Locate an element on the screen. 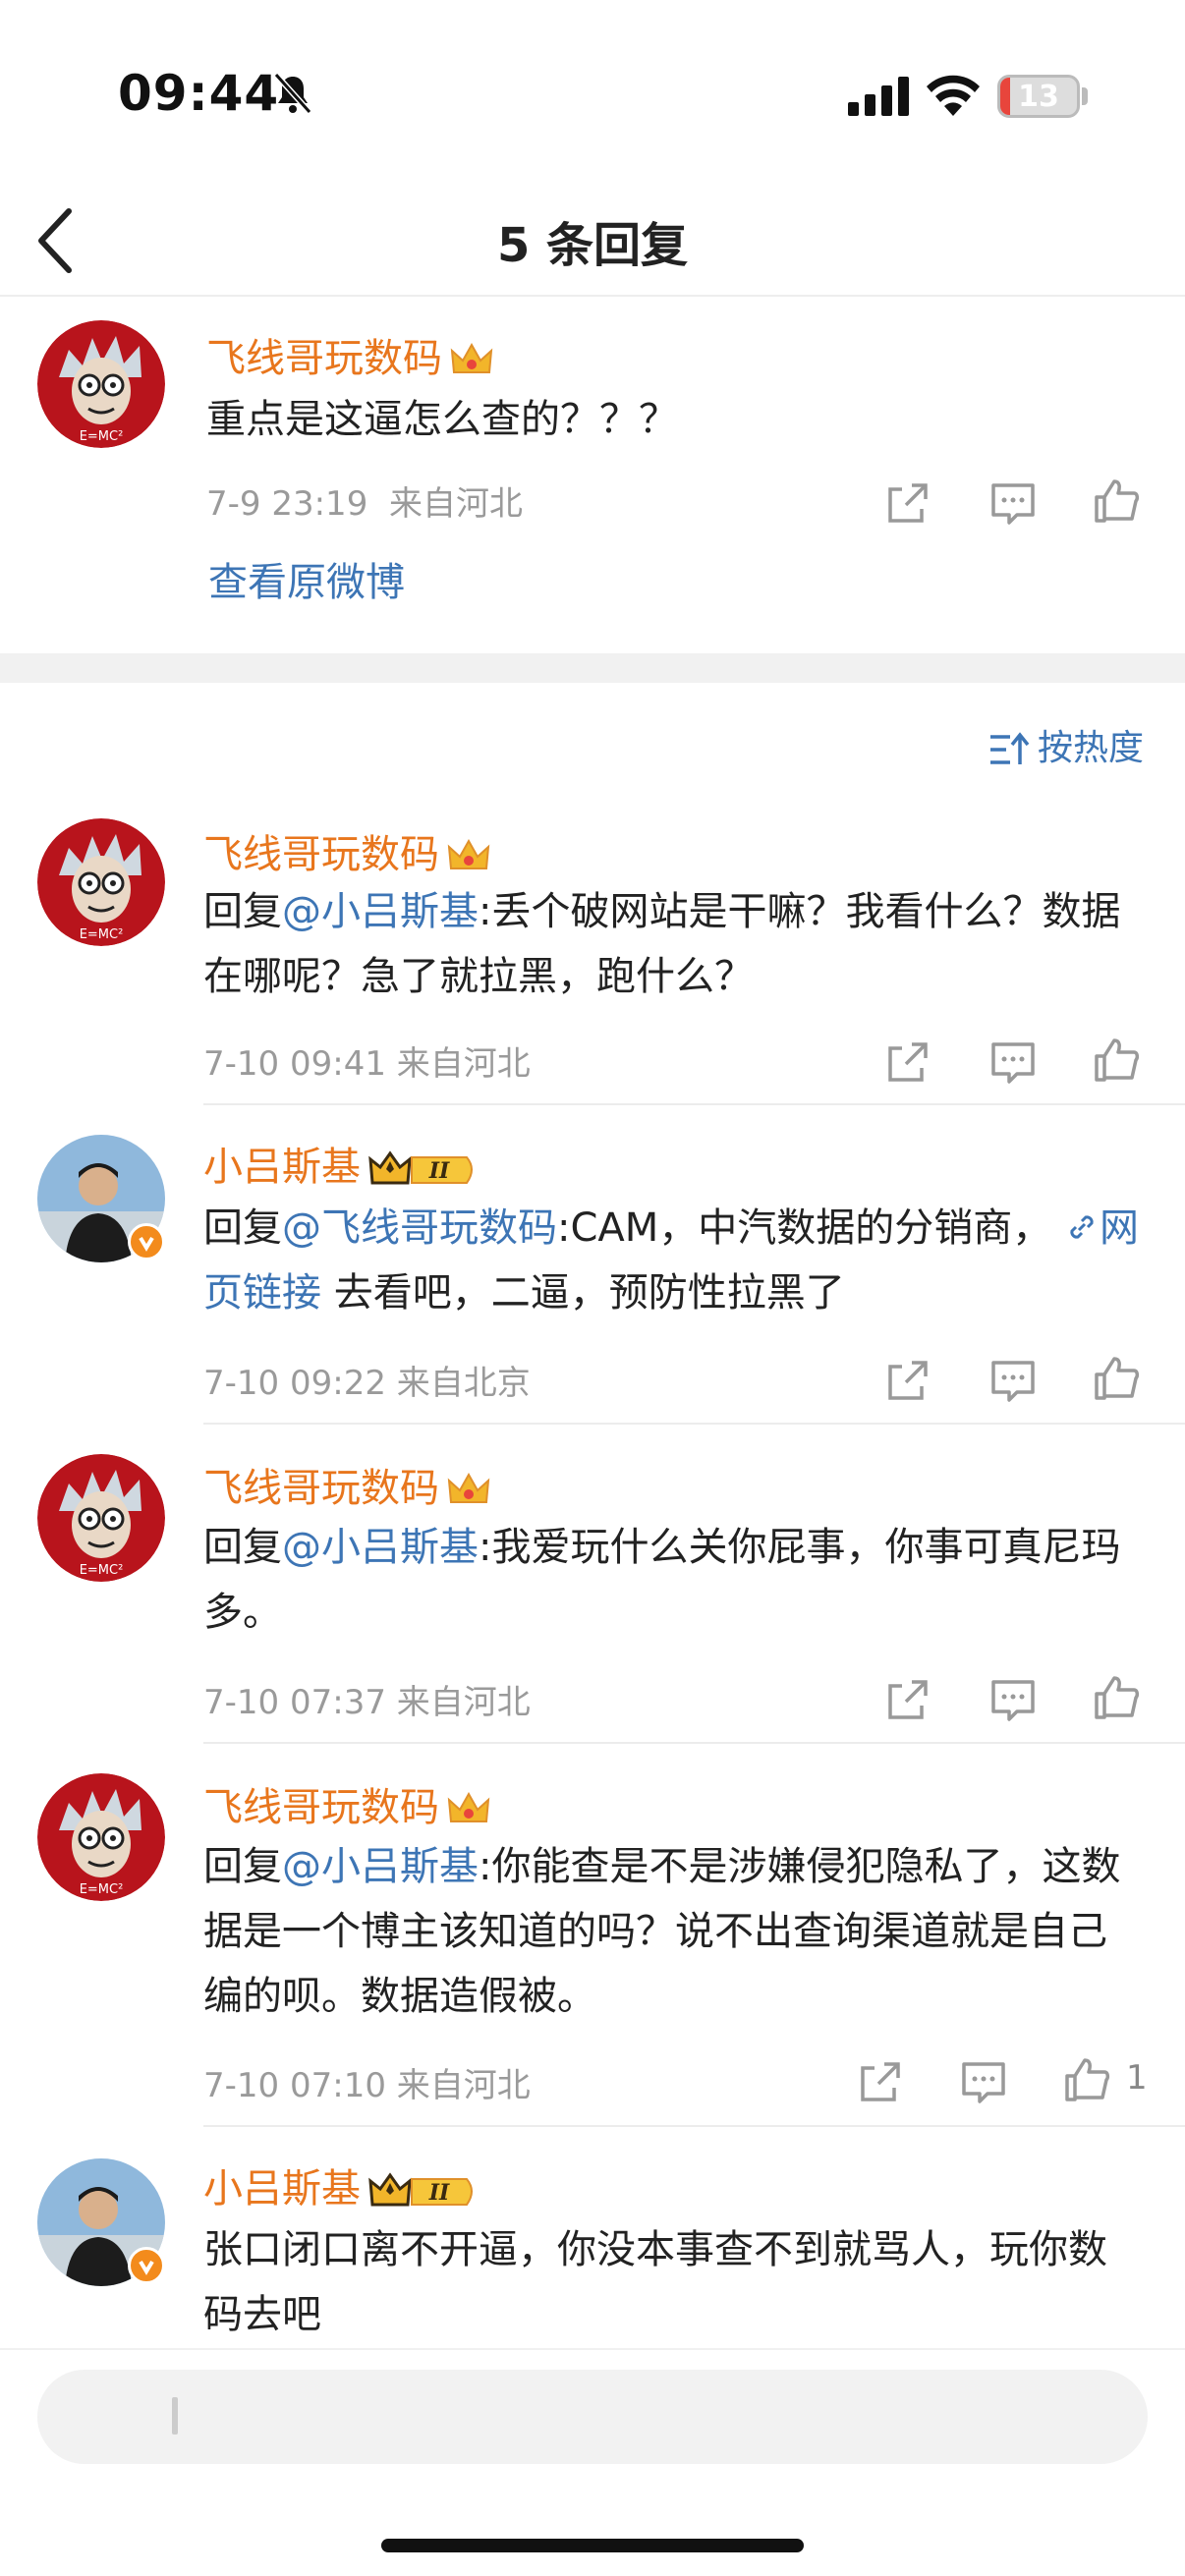  link-icon is located at coordinates (1082, 1227).